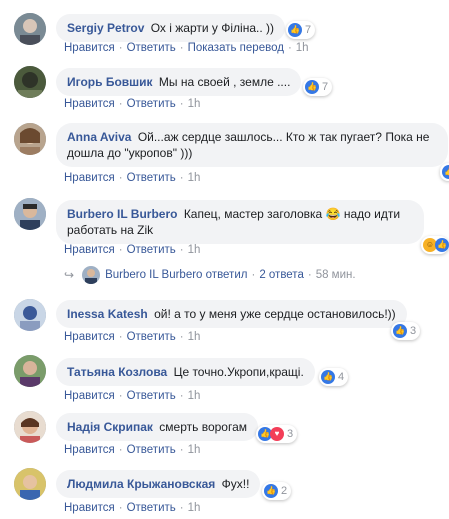 This screenshot has width=449, height=519. I want to click on reply-arrow-icon: ↪, so click(69, 275).